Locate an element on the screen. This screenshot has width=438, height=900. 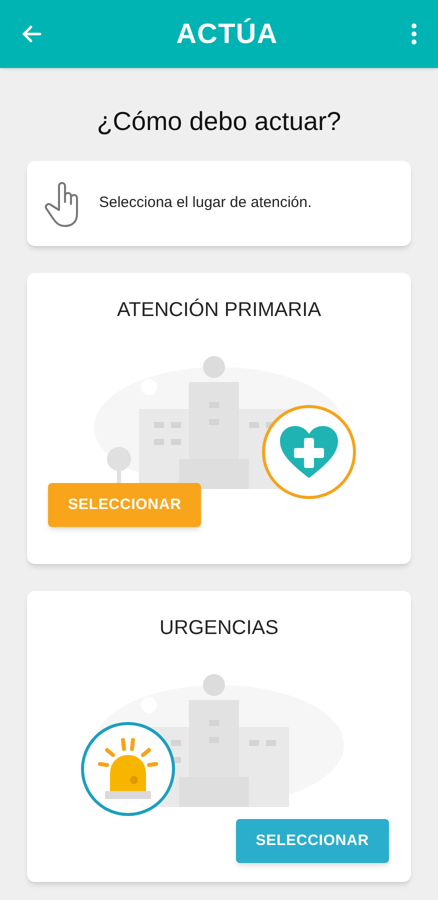
option-title: URGENCIAS is located at coordinates (219, 628).